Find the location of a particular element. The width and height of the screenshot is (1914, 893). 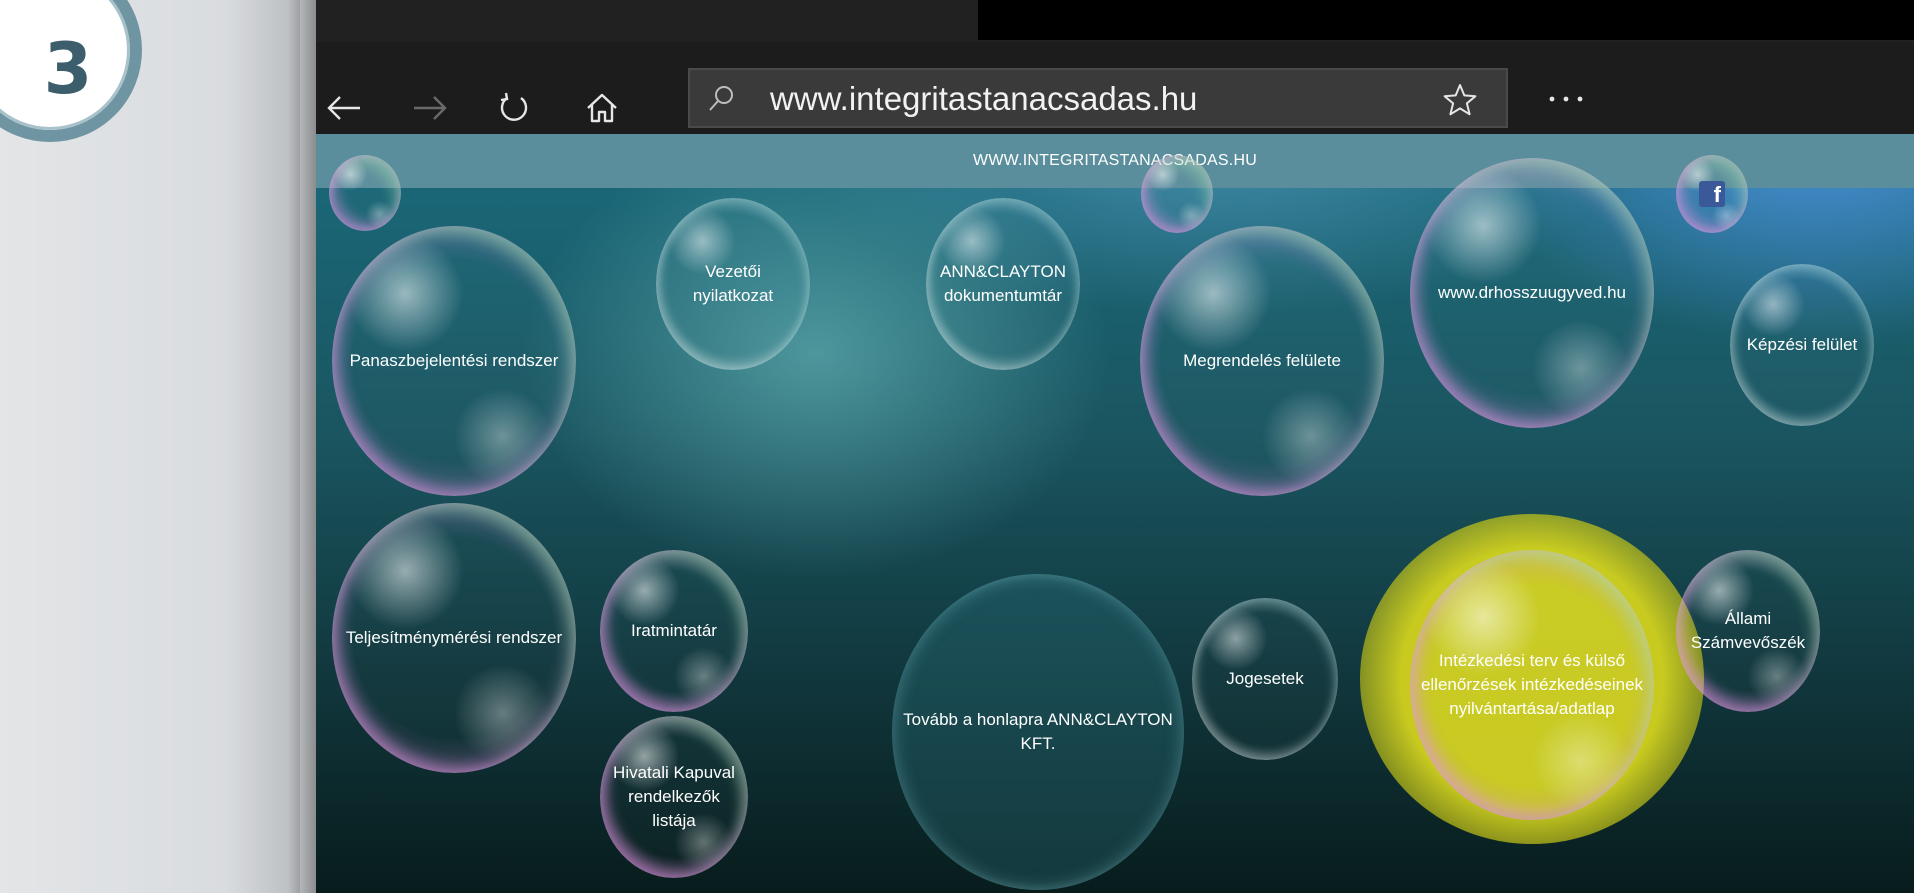

bubble-label: Teljesítménymérési rendszer is located at coordinates (454, 637).